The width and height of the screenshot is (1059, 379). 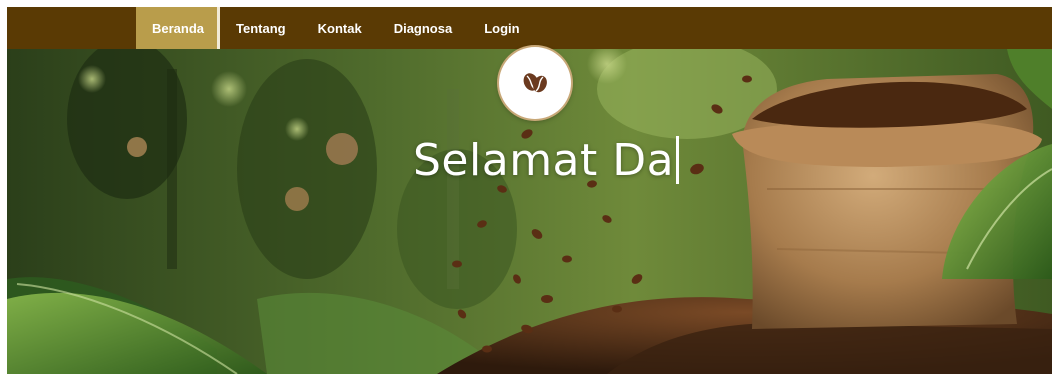 What do you see at coordinates (261, 28) in the screenshot?
I see `nav-item-tentang: Tentang` at bounding box center [261, 28].